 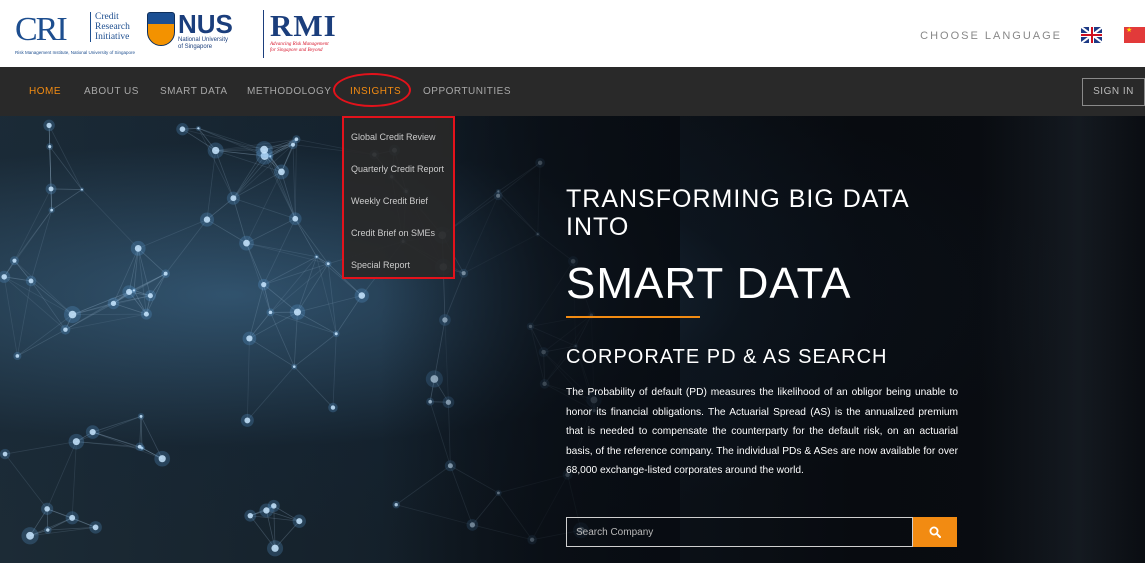 What do you see at coordinates (727, 357) in the screenshot?
I see `hero-subtitle: CORPORATE PD & AS SEARCH` at bounding box center [727, 357].